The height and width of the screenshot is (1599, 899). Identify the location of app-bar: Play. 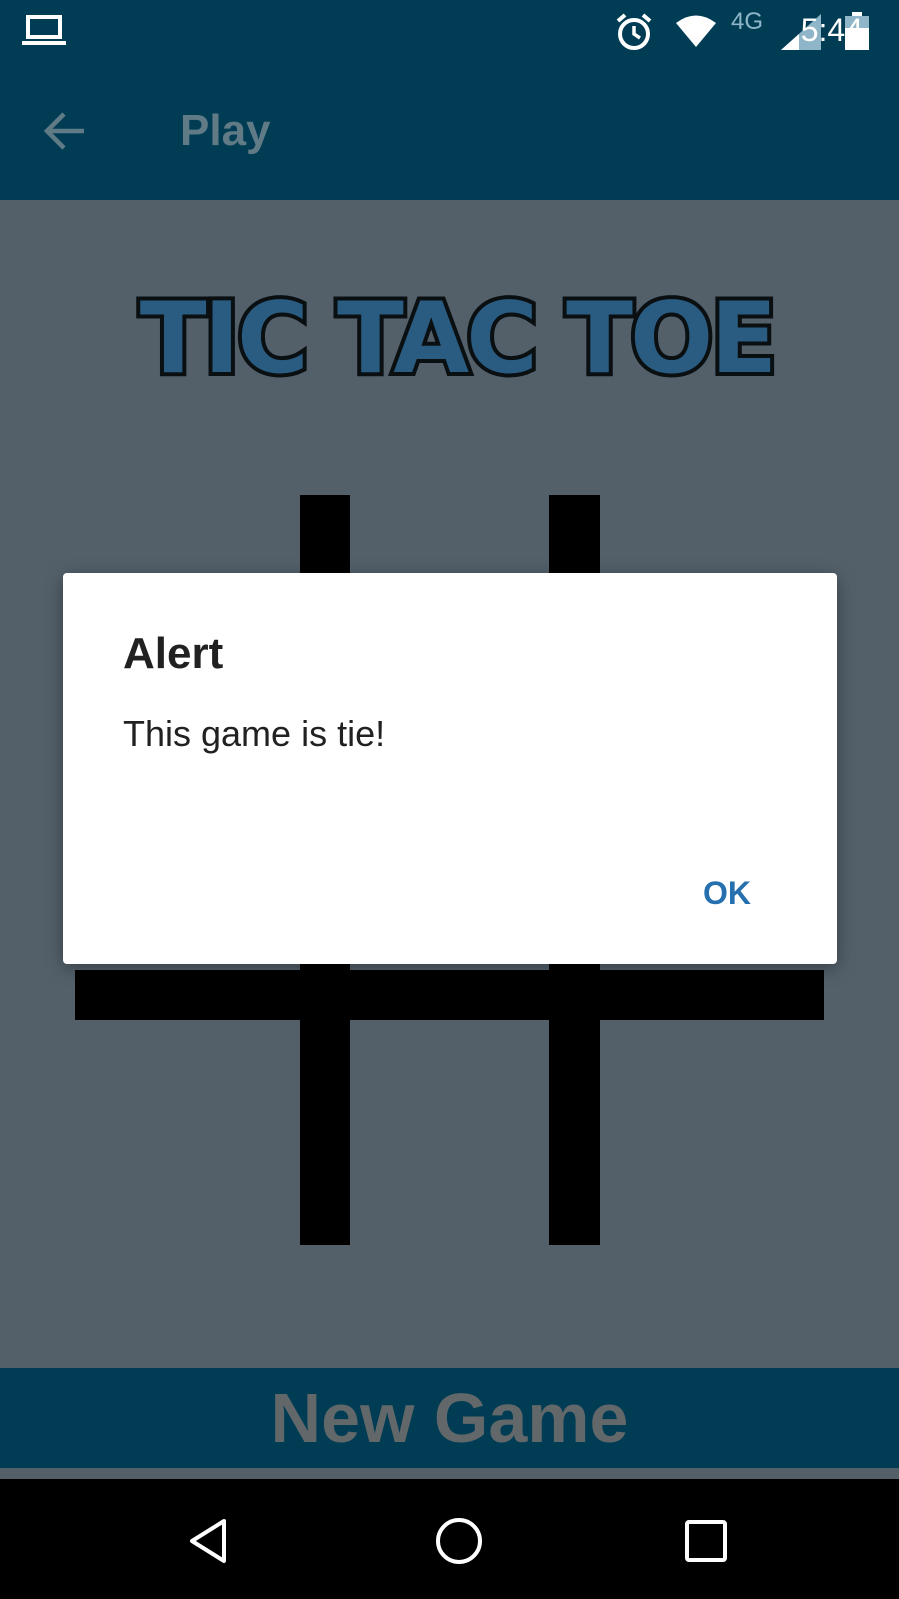
(449, 132).